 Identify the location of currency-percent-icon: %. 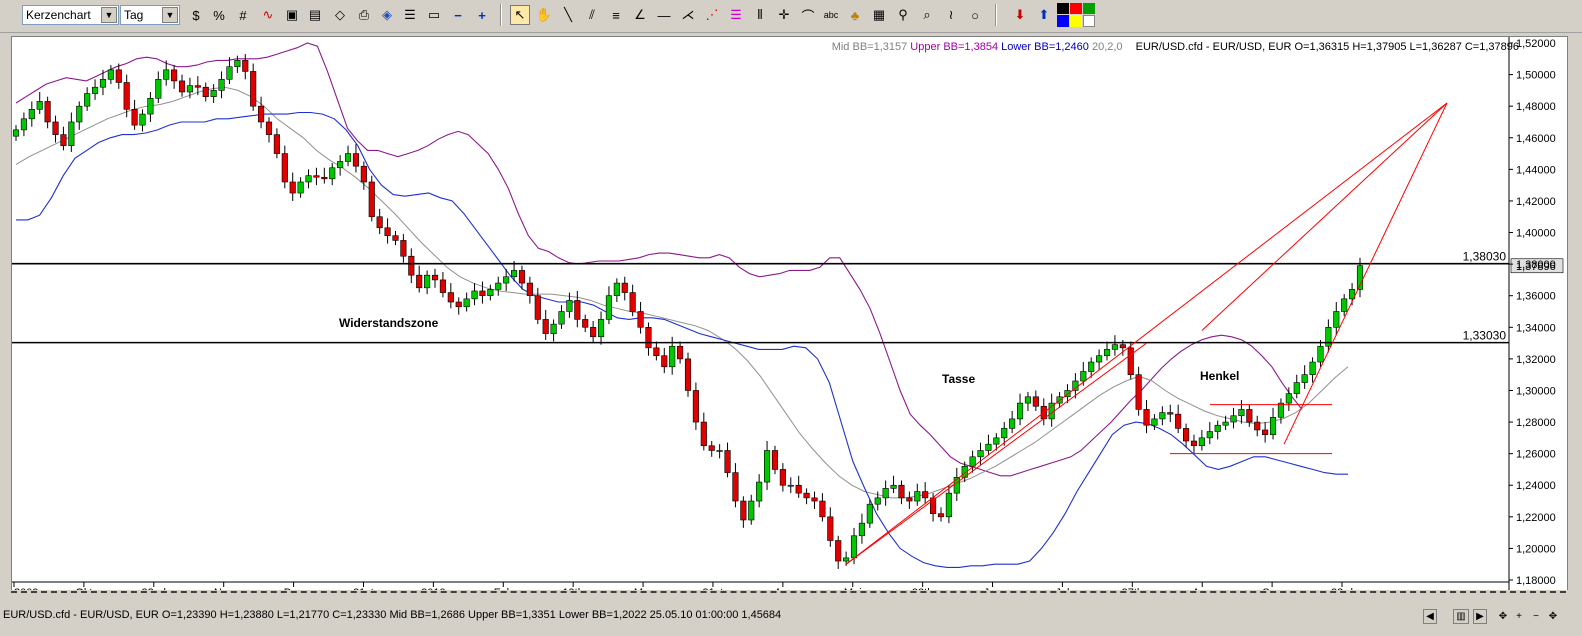
(219, 15).